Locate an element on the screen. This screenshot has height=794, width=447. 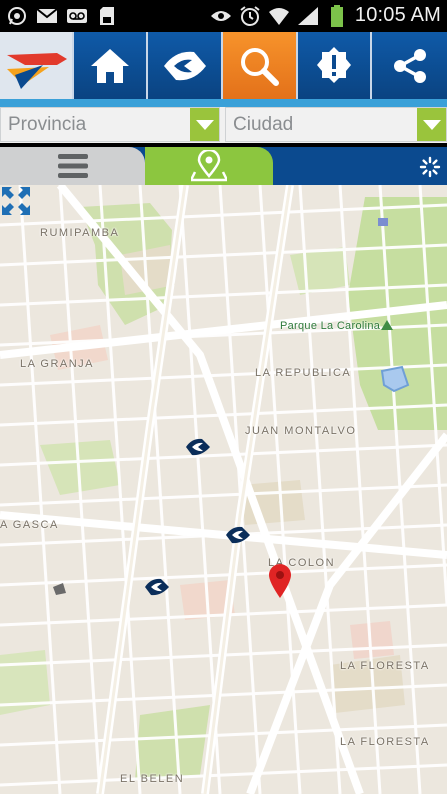
map-label-la-floresta: LA FLORESTA is located at coordinates (385, 666).